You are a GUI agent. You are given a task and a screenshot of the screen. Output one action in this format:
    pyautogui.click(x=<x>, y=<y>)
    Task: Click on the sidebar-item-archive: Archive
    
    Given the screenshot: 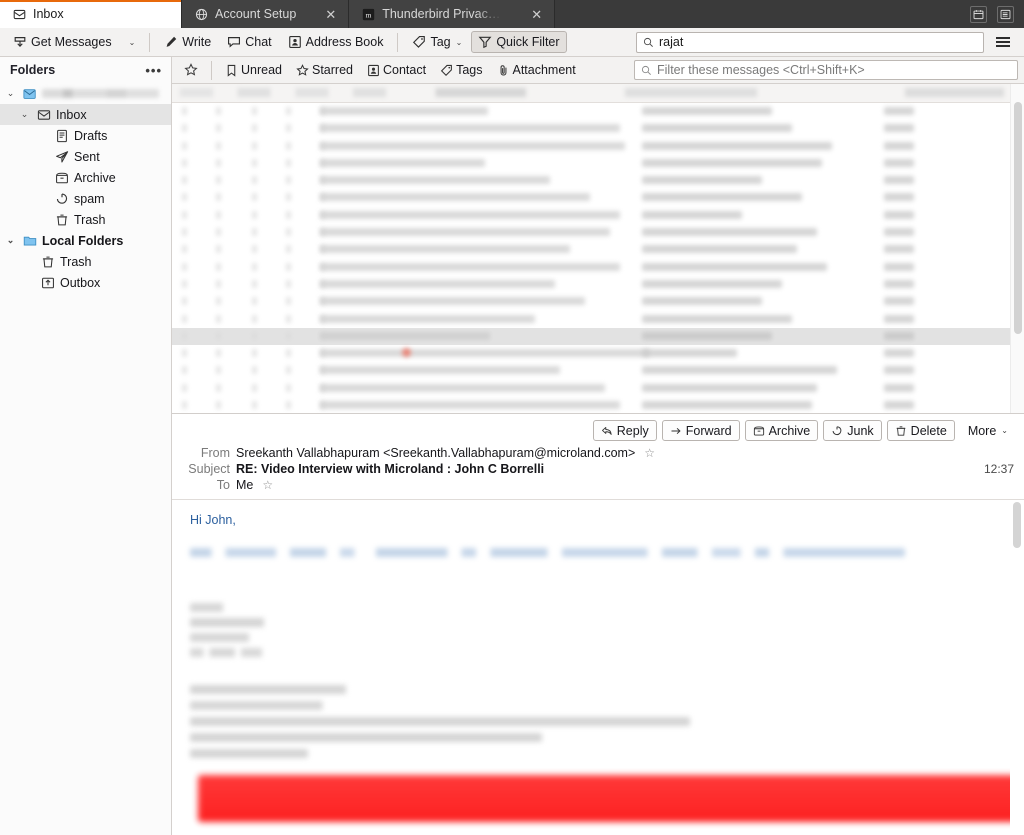 What is the action you would take?
    pyautogui.click(x=85, y=177)
    